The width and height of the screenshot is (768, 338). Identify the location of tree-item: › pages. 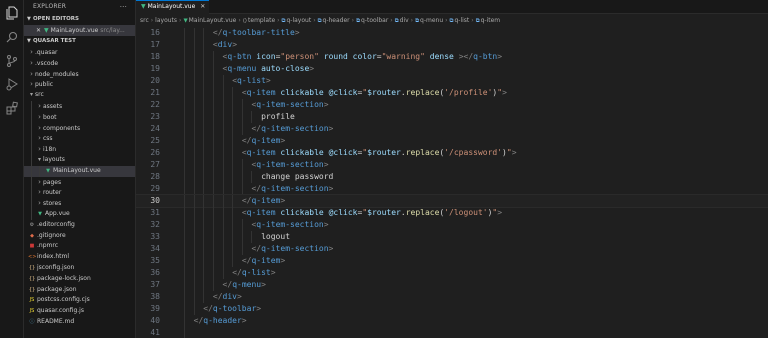
(79, 182).